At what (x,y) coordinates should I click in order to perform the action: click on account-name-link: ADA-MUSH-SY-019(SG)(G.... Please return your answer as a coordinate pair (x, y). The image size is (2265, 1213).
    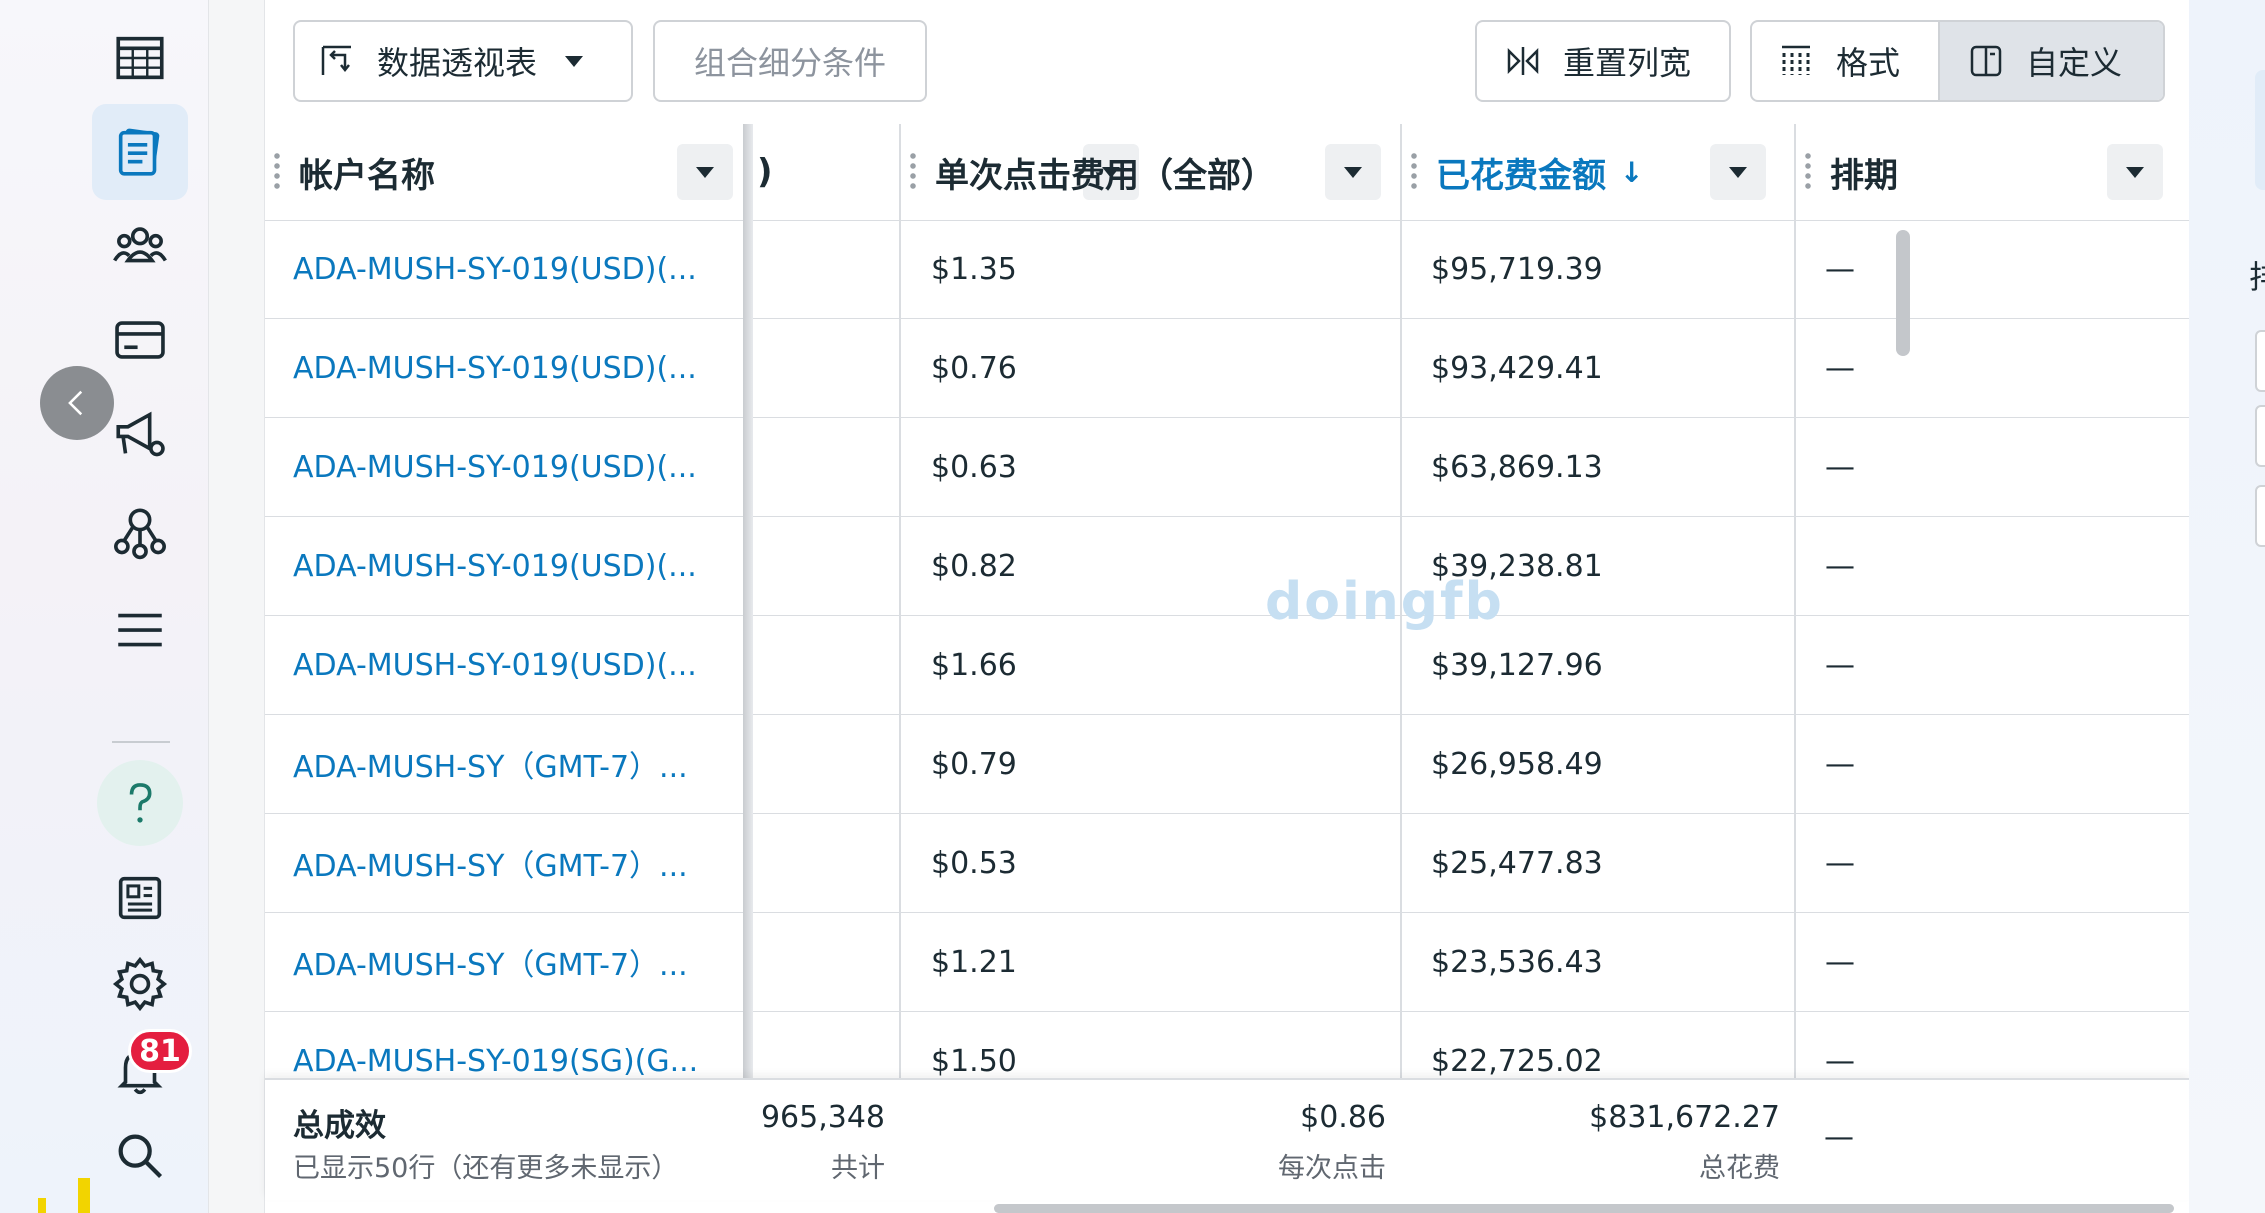
    Looking at the image, I should click on (513, 1045).